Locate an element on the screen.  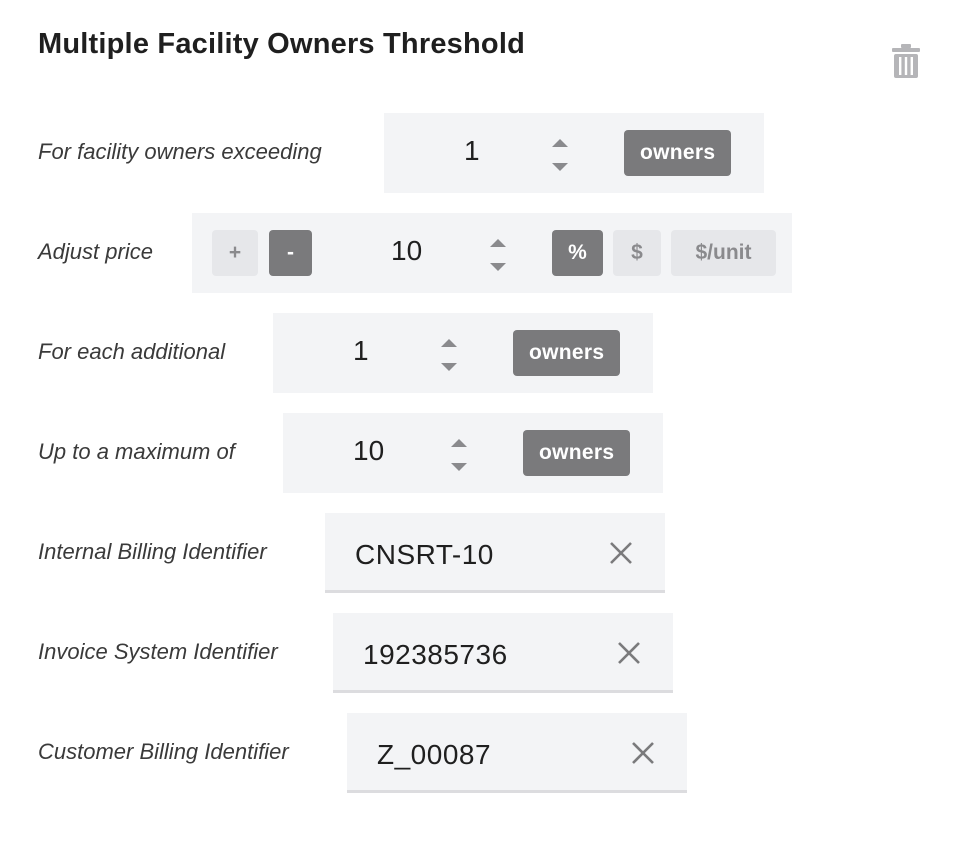
dollar-button: $ is located at coordinates (637, 253).